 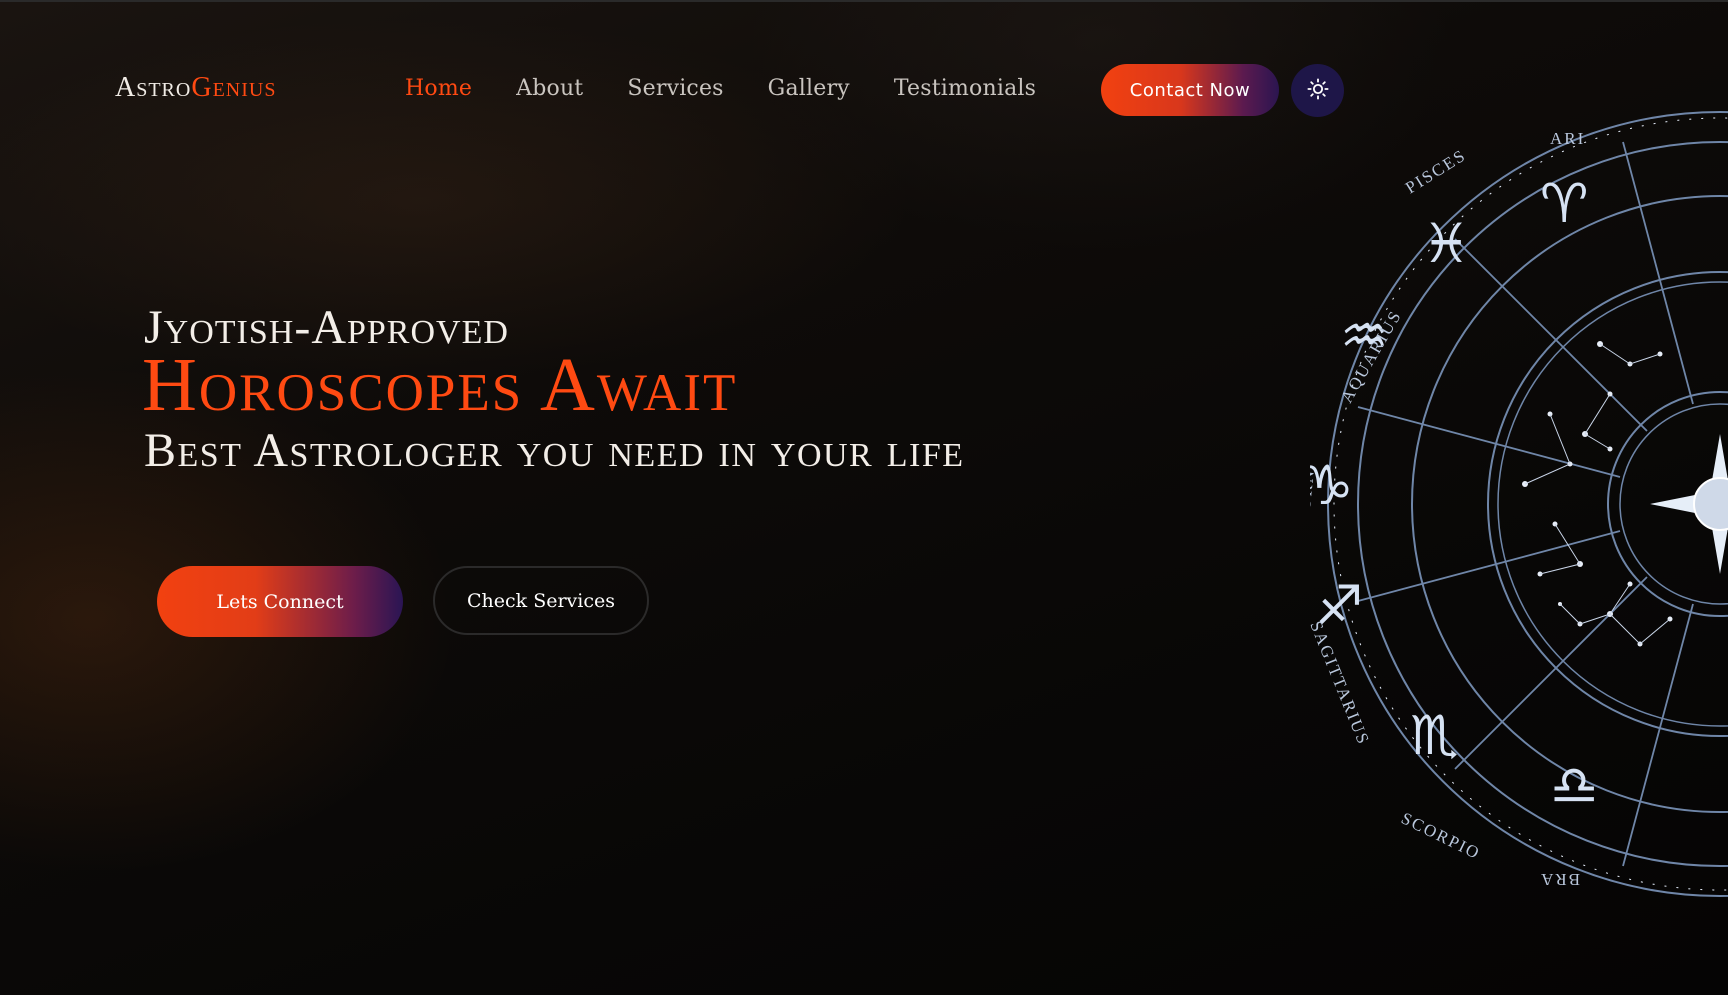 I want to click on nav-item-about: About, so click(x=549, y=88).